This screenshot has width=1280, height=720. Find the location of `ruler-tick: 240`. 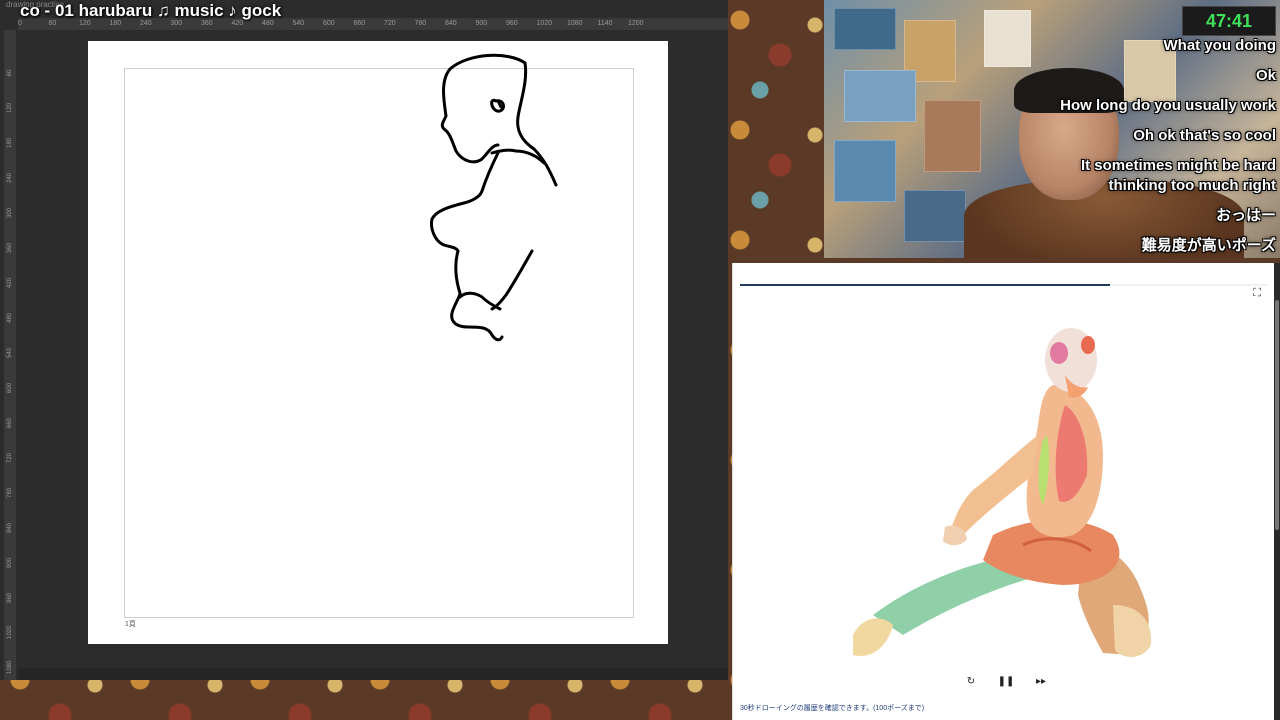

ruler-tick: 240 is located at coordinates (10, 178).